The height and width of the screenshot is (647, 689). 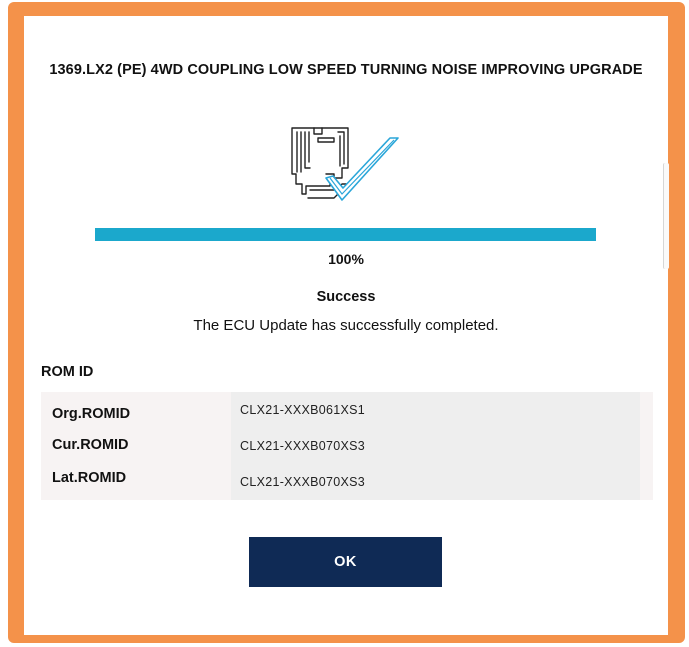 I want to click on rom-row-lat: Lat.ROMID CLX21-XXXB070XS3, so click(x=347, y=480).